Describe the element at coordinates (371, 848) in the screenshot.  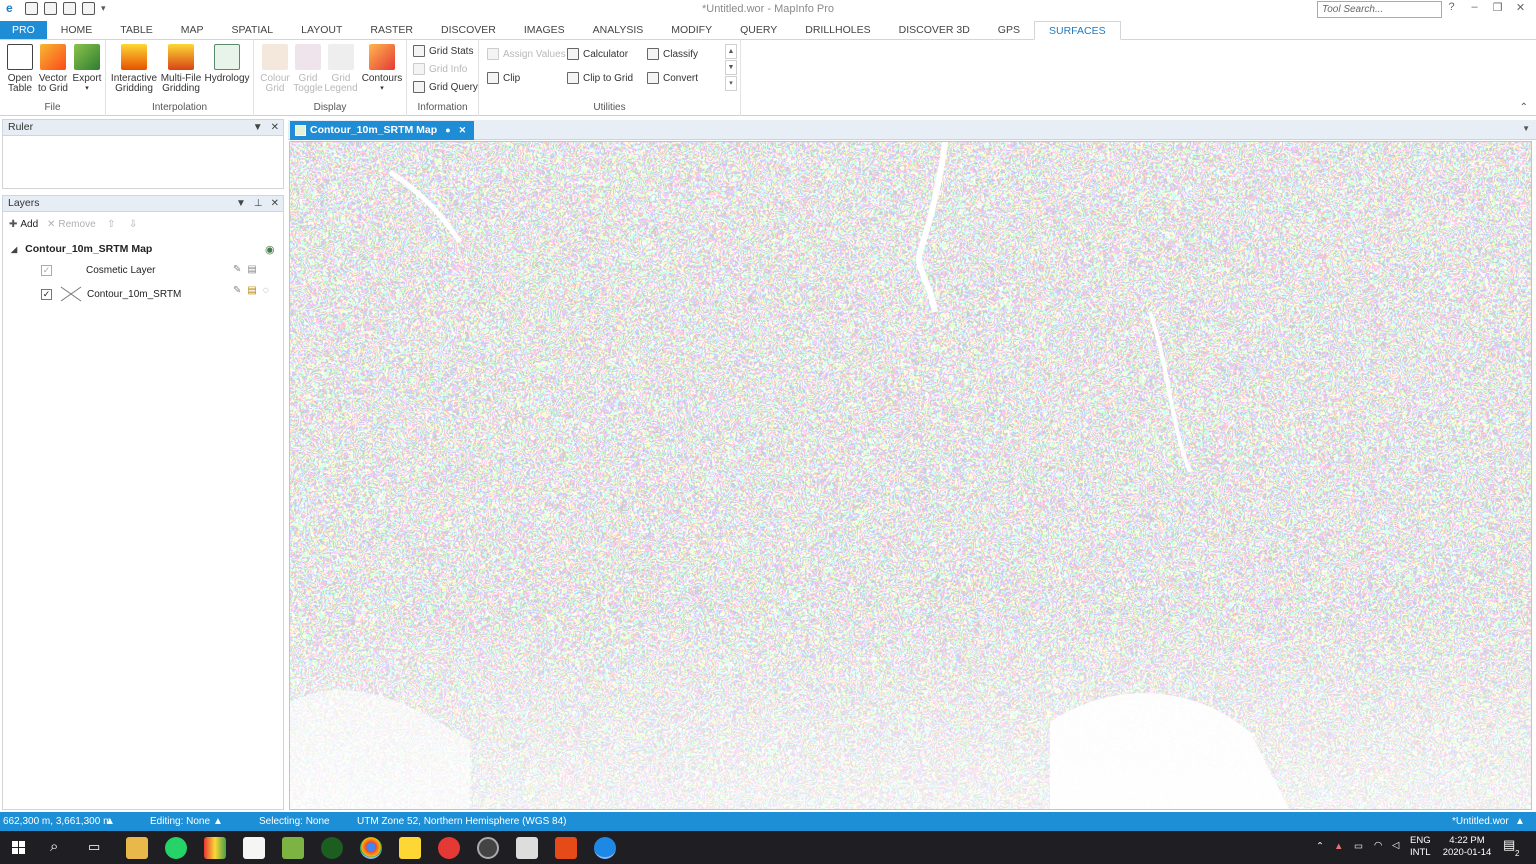
I see `chrome-icon` at that location.